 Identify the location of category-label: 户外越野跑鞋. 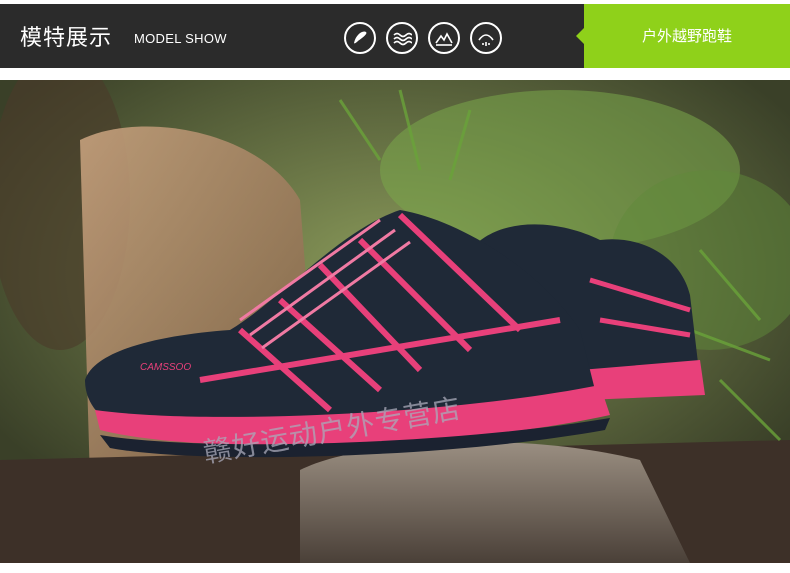
(686, 36).